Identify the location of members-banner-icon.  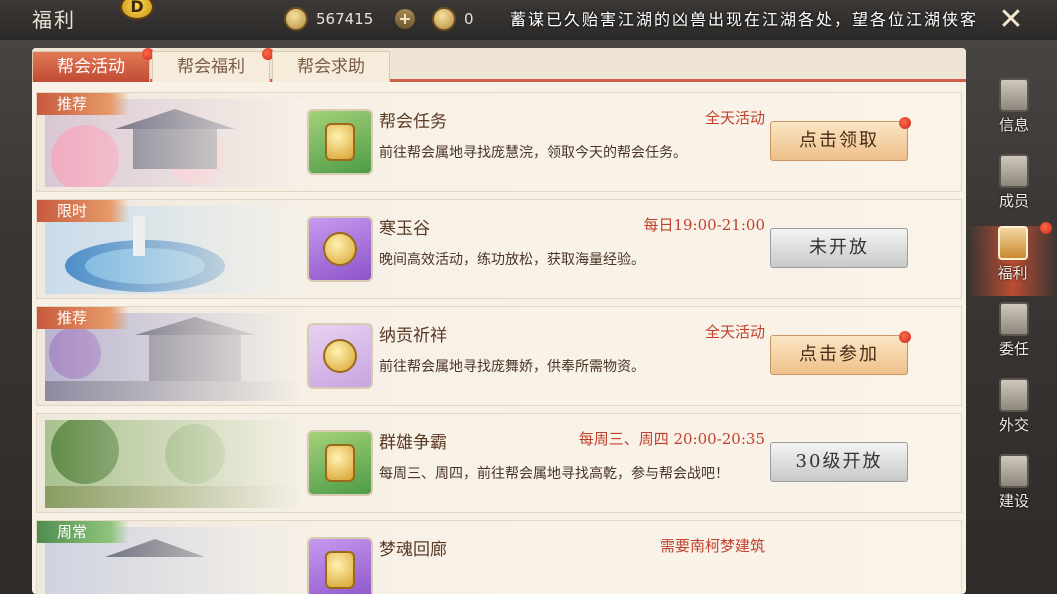
(1014, 171).